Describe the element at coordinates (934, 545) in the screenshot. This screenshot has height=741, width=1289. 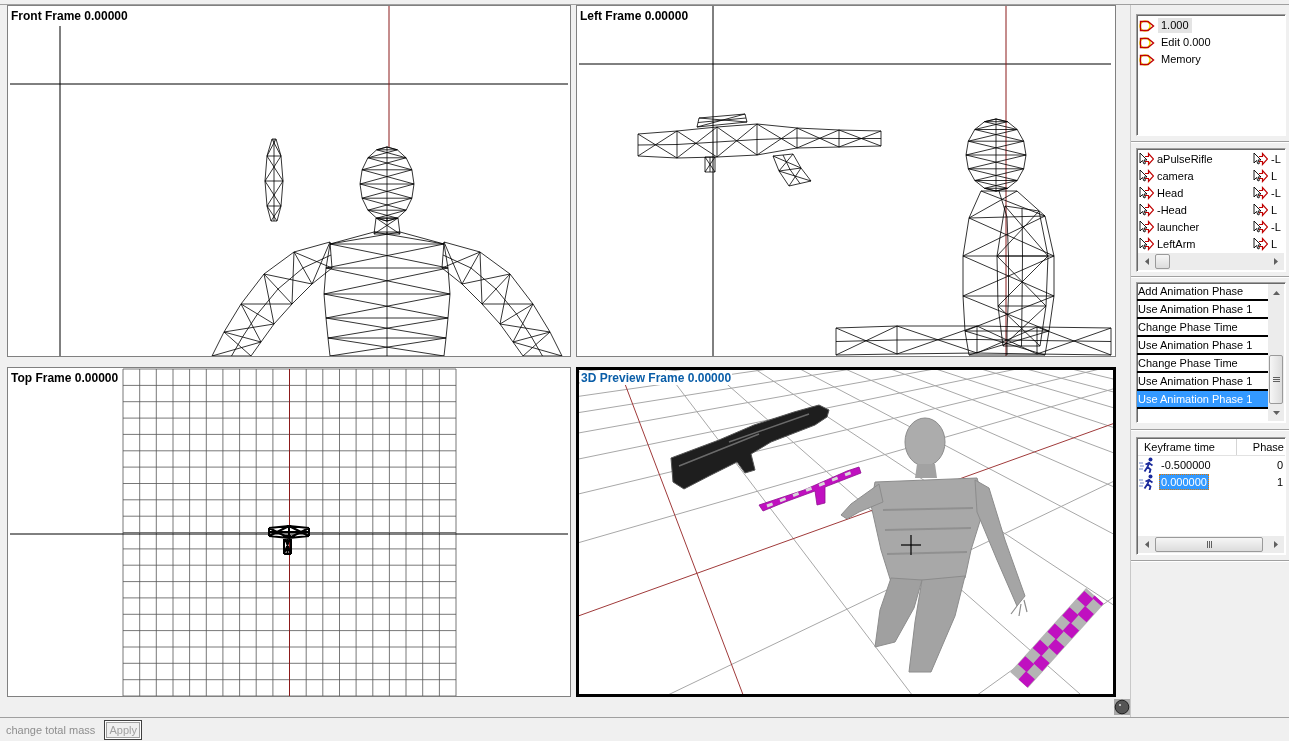
I see `human-model` at that location.